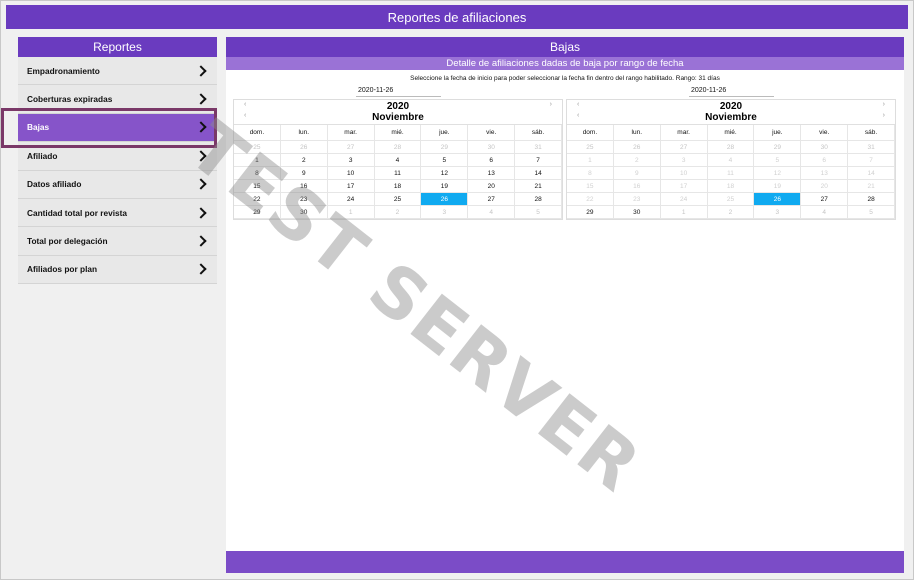  Describe the element at coordinates (117, 213) in the screenshot. I see `sidebar-item-cantidad-total-por-revista: Cantidad total por revista` at that location.